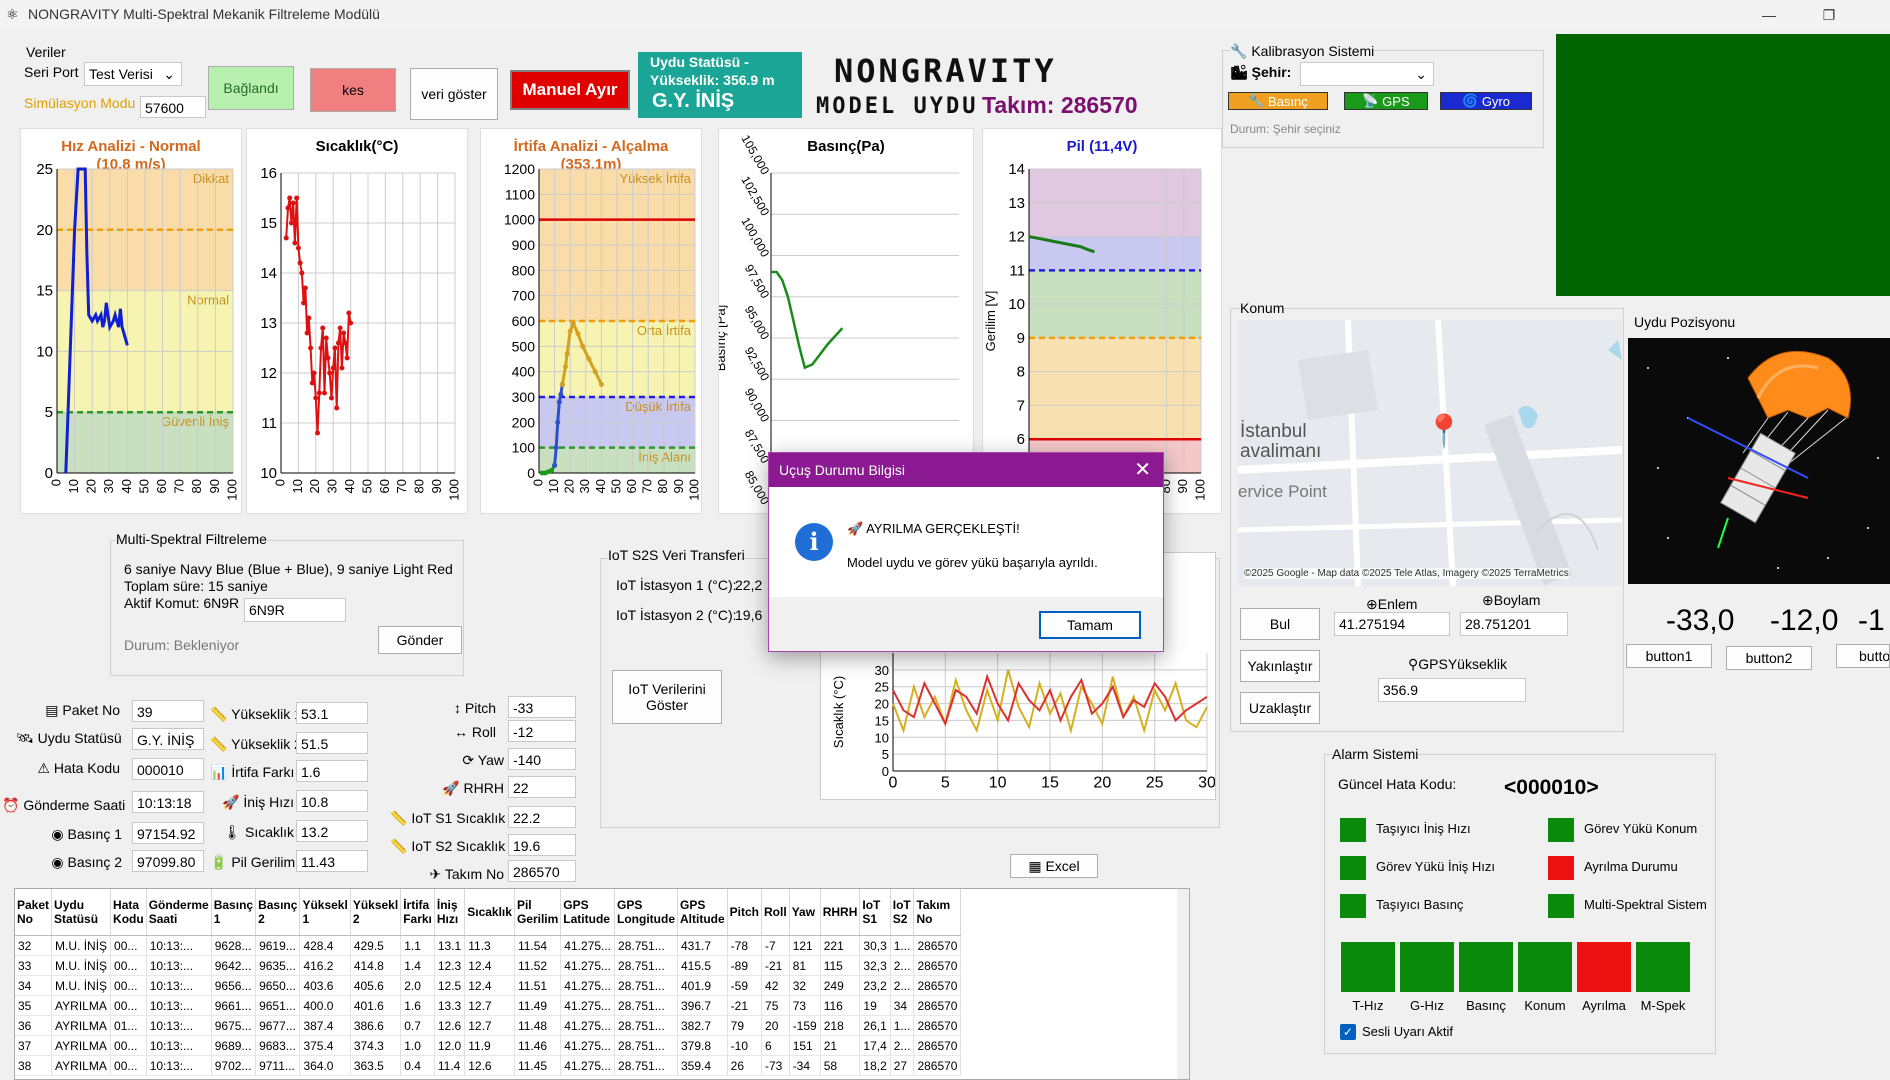 This screenshot has width=1890, height=1080. Describe the element at coordinates (1280, 708) in the screenshot. I see `uzaklastir-button: Uzaklaştır` at that location.